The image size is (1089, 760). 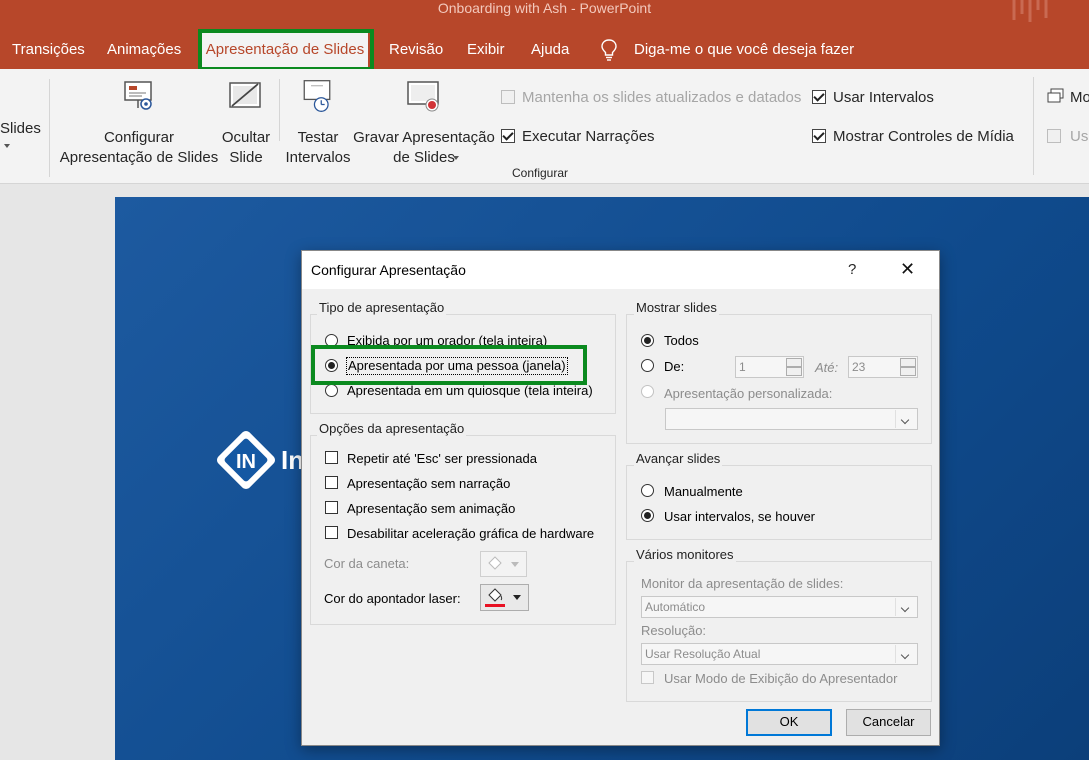 I want to click on rehearse-timings-label-1: Testar, so click(x=318, y=137).